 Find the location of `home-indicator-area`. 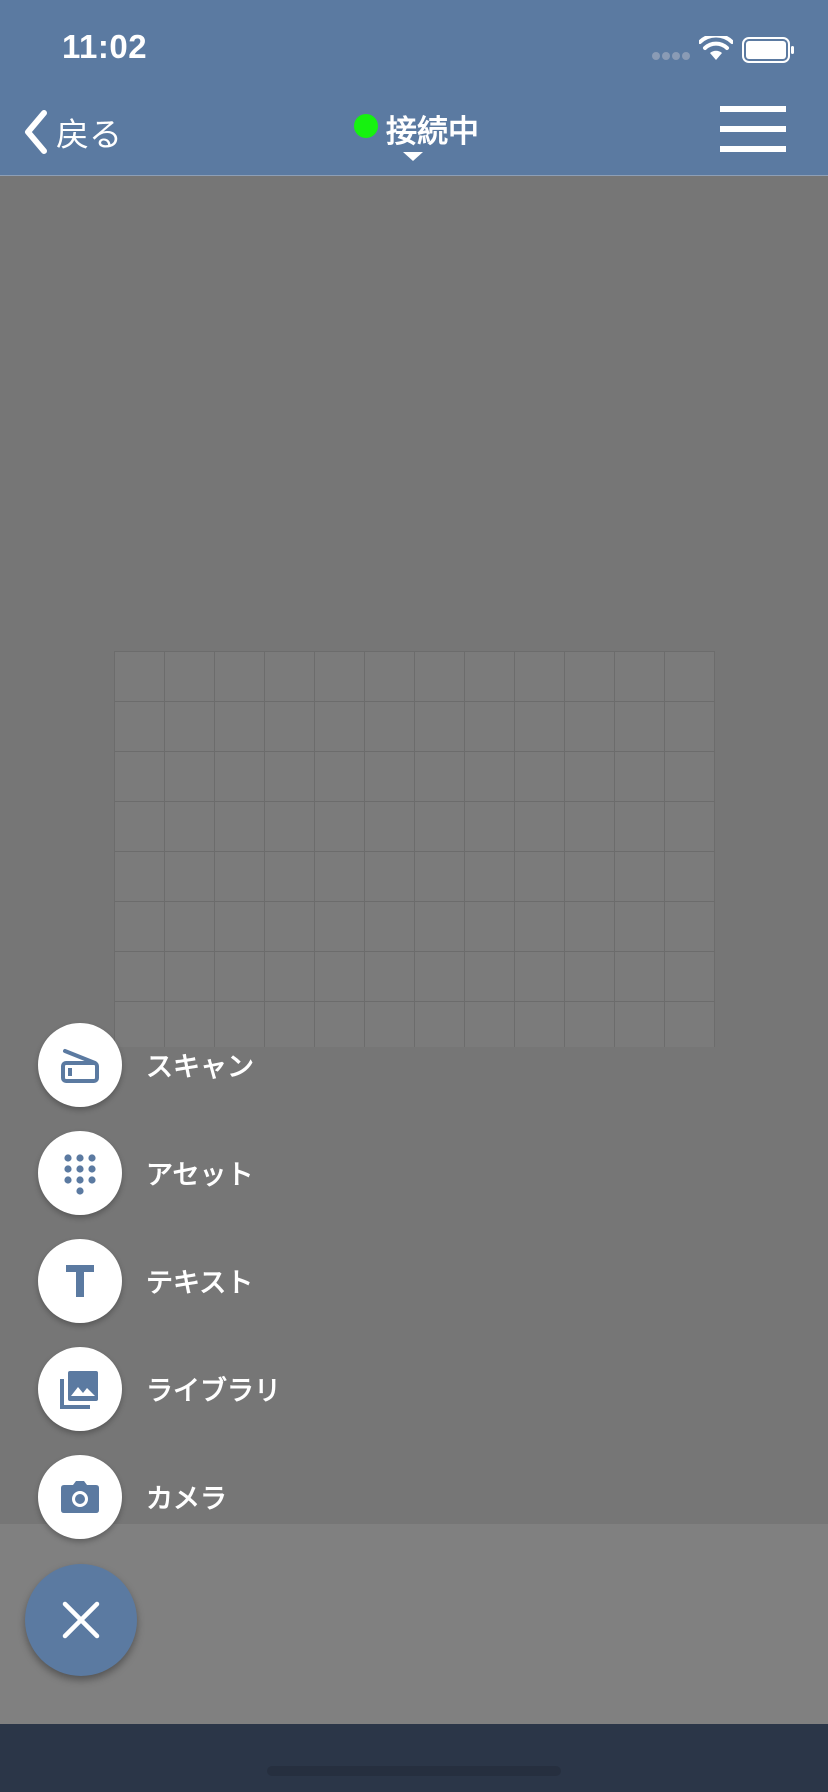

home-indicator-area is located at coordinates (414, 1758).